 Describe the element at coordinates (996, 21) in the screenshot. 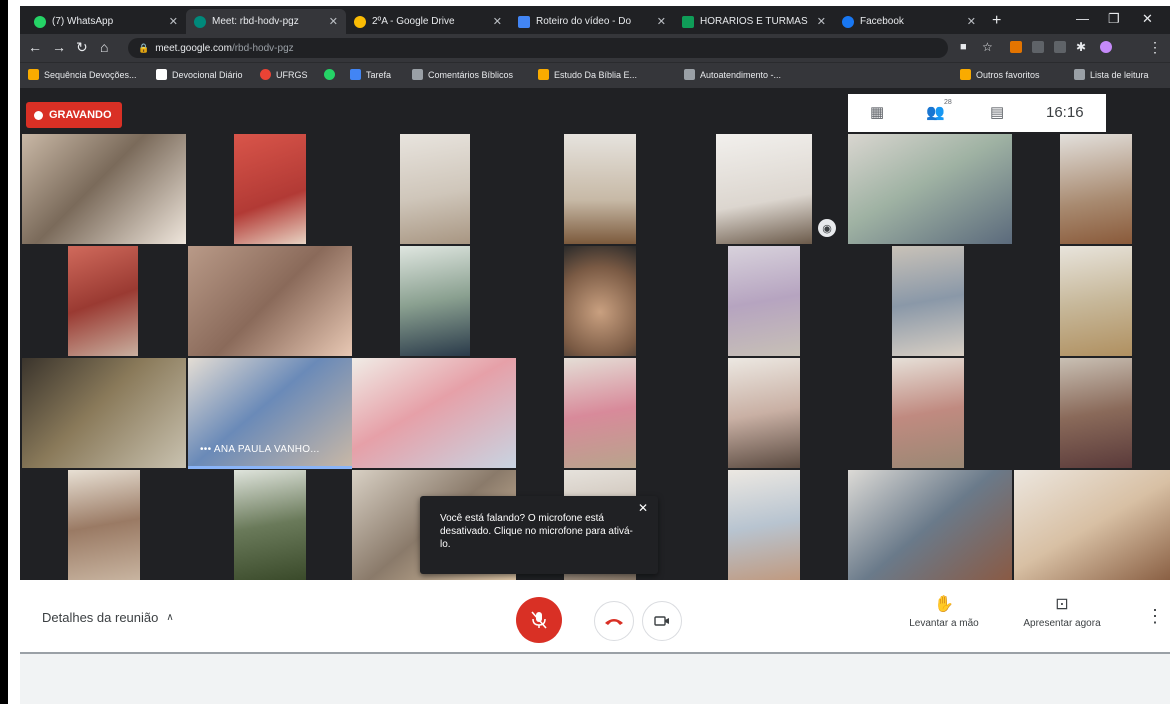

I see `new-tab-plus-icon: +` at that location.